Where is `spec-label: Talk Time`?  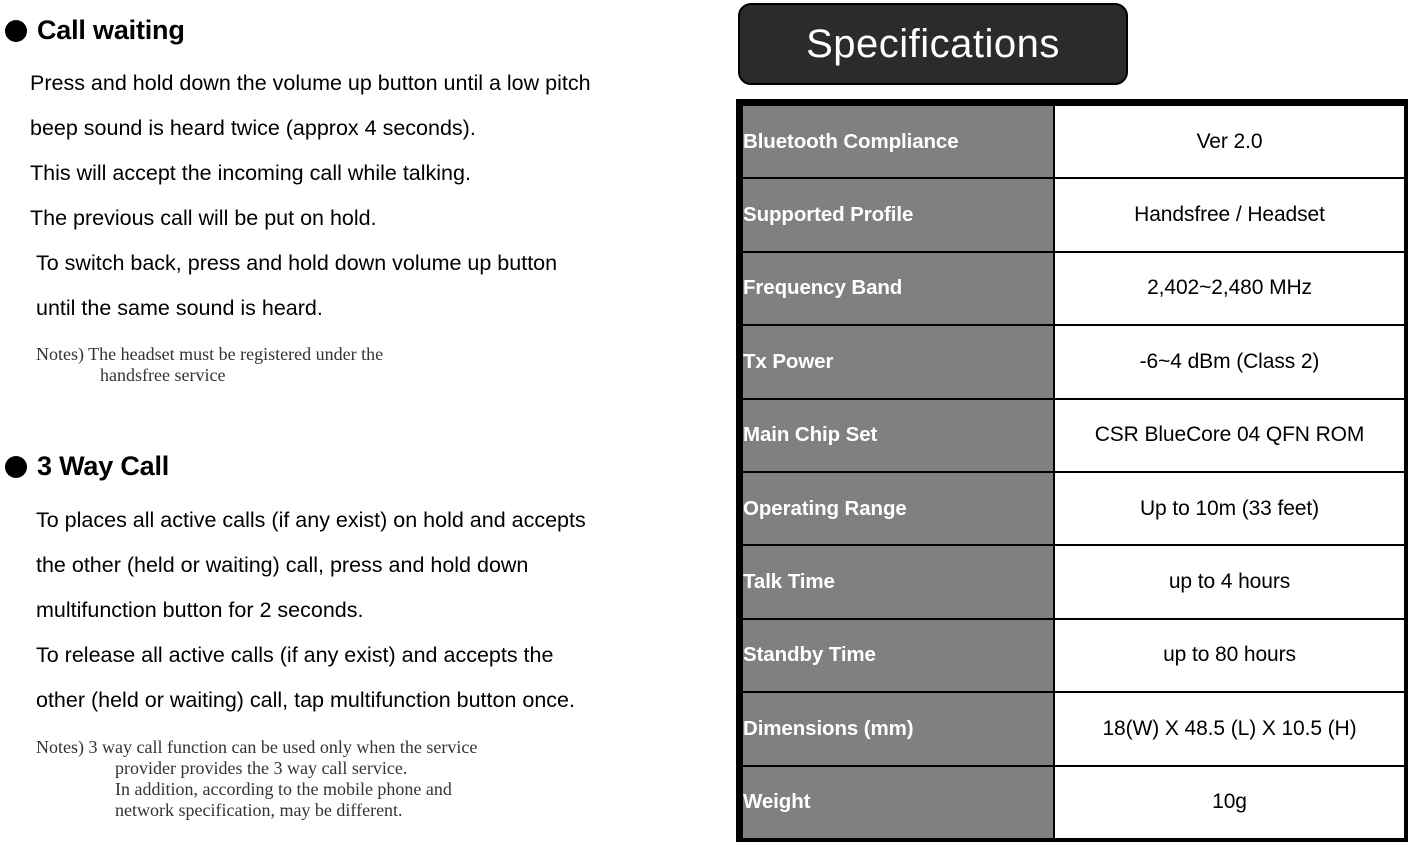
spec-label: Talk Time is located at coordinates (898, 582).